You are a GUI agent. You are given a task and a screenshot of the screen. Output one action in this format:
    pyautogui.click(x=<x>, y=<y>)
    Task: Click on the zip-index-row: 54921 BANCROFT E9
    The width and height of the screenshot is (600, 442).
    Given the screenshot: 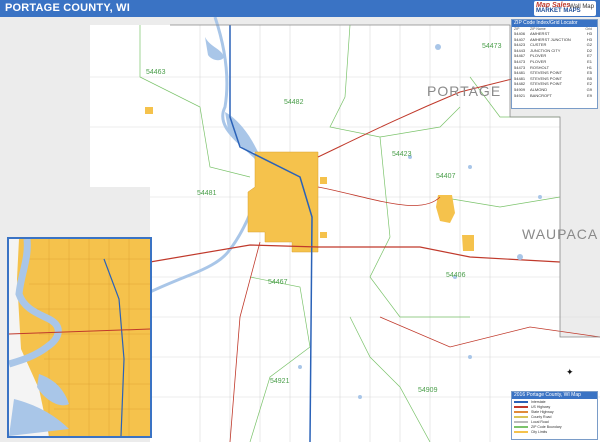 What is the action you would take?
    pyautogui.click(x=554, y=96)
    